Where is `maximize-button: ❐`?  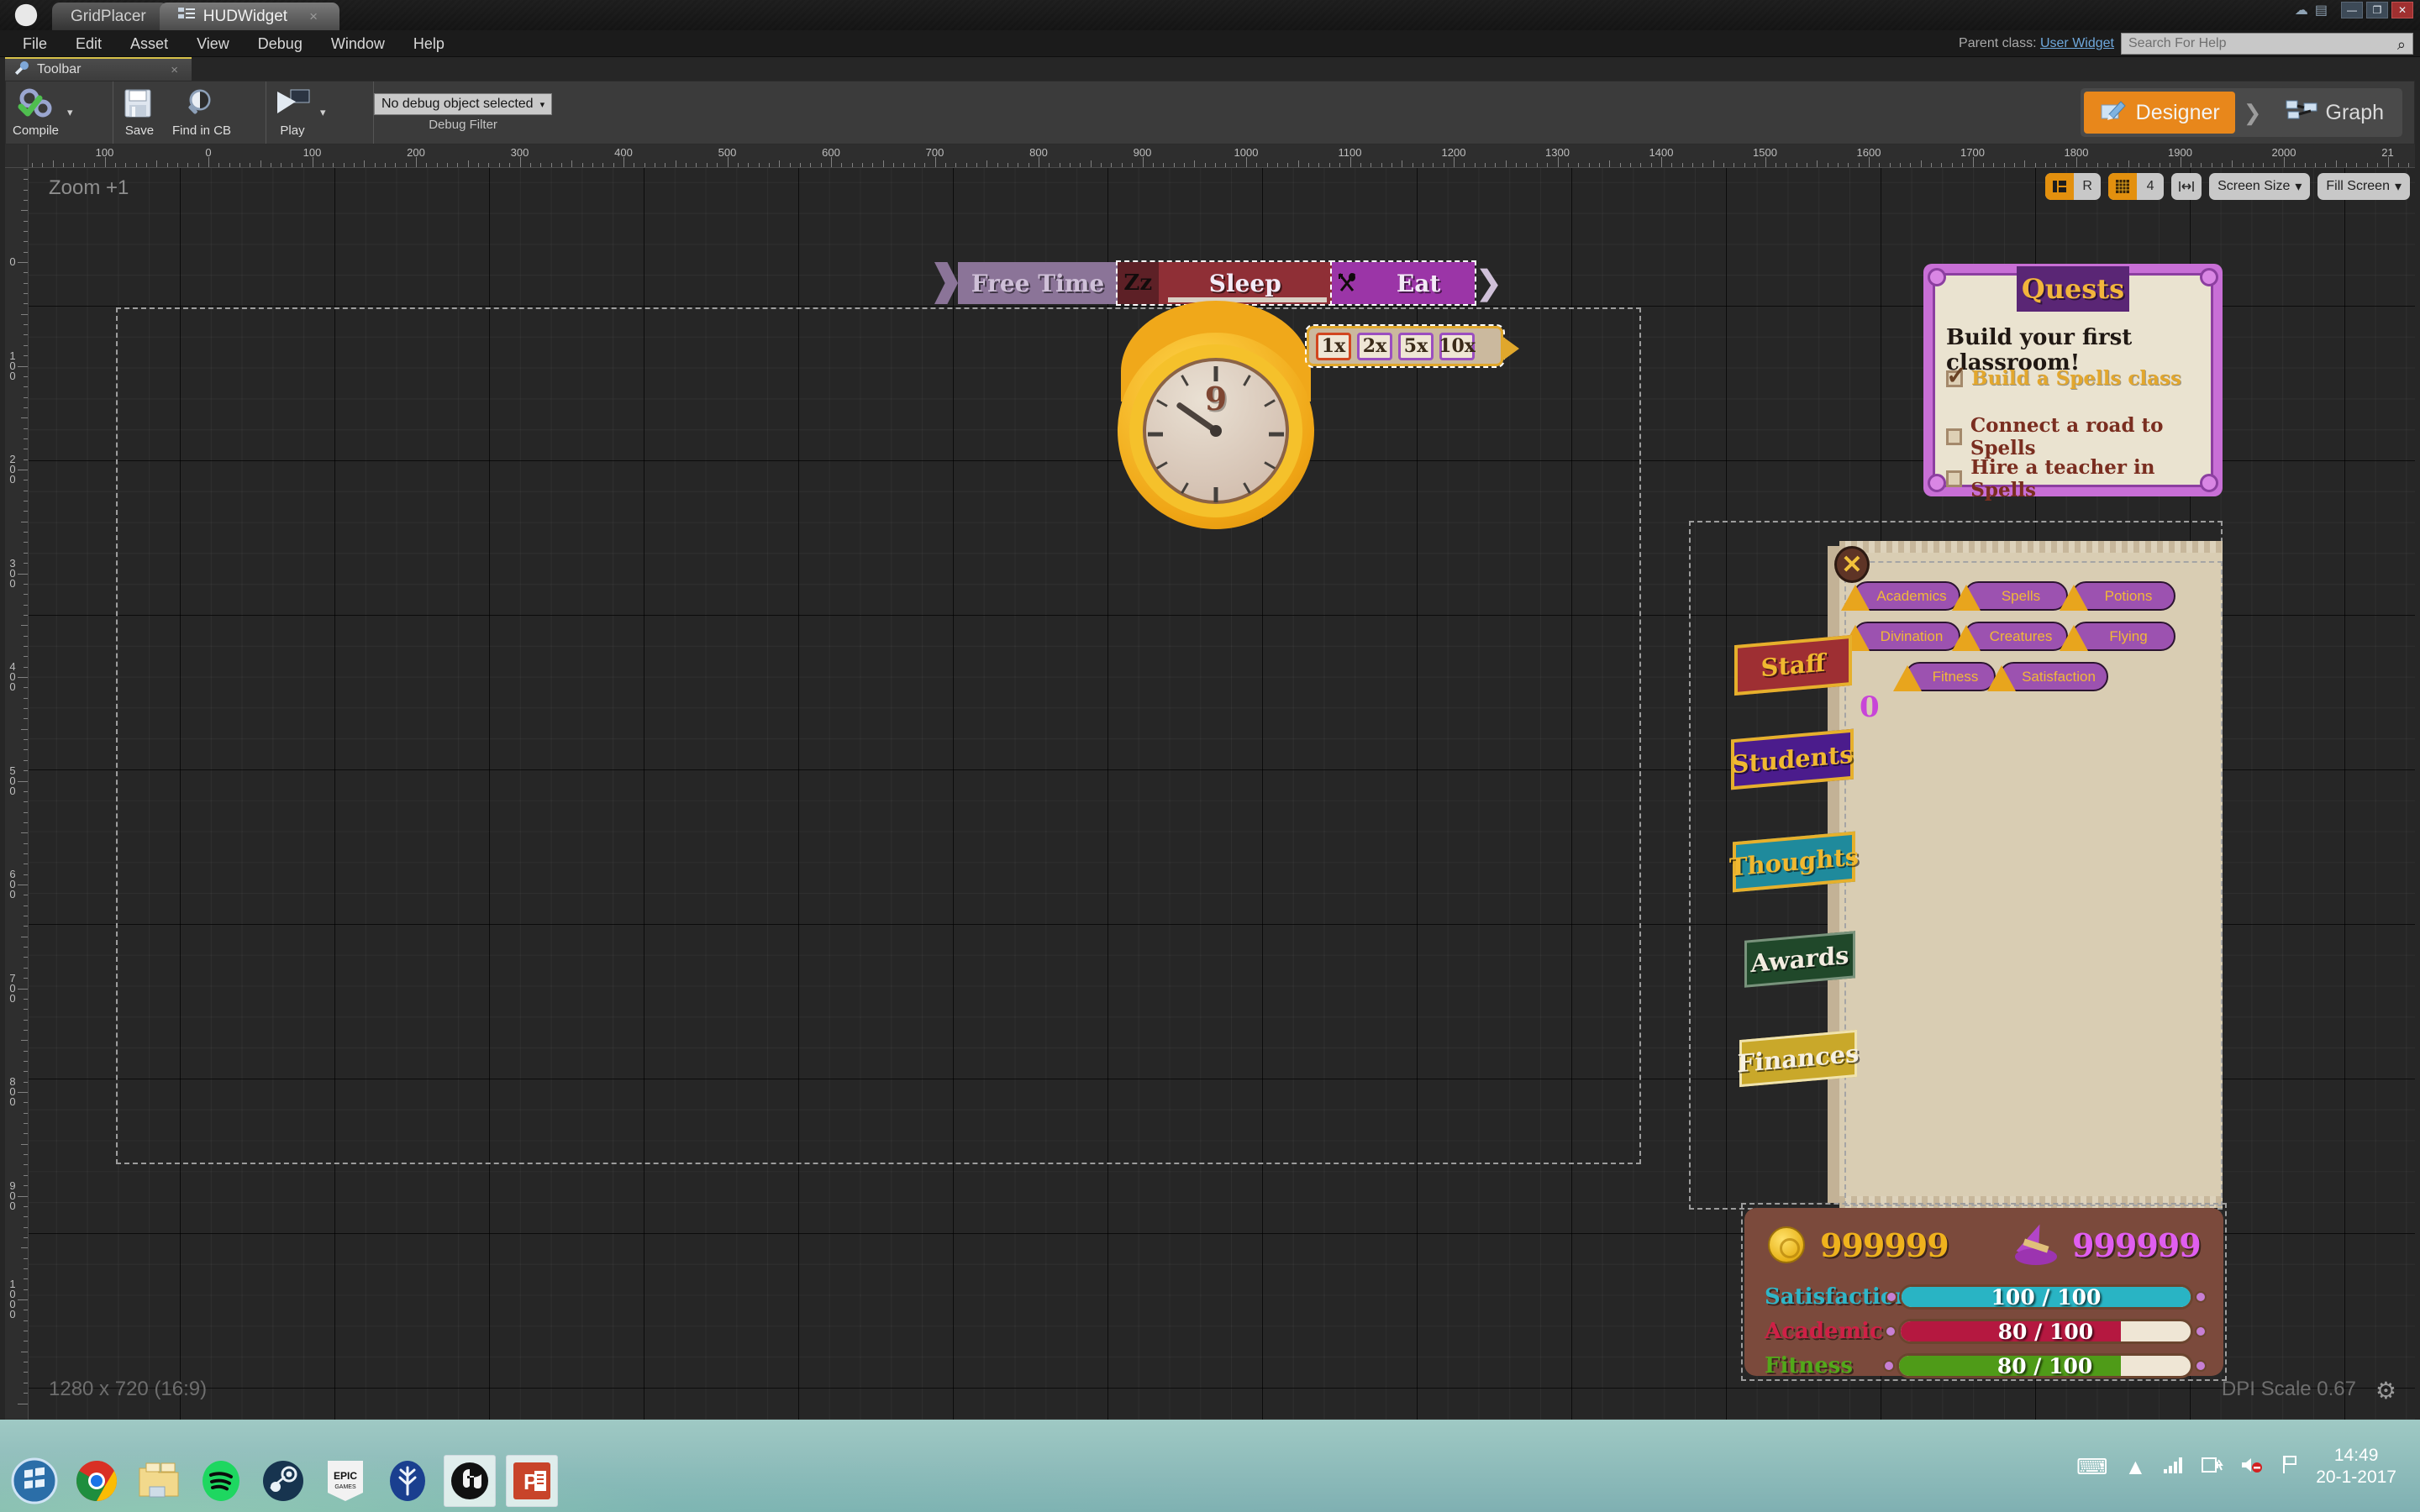 maximize-button: ❐ is located at coordinates (2377, 10).